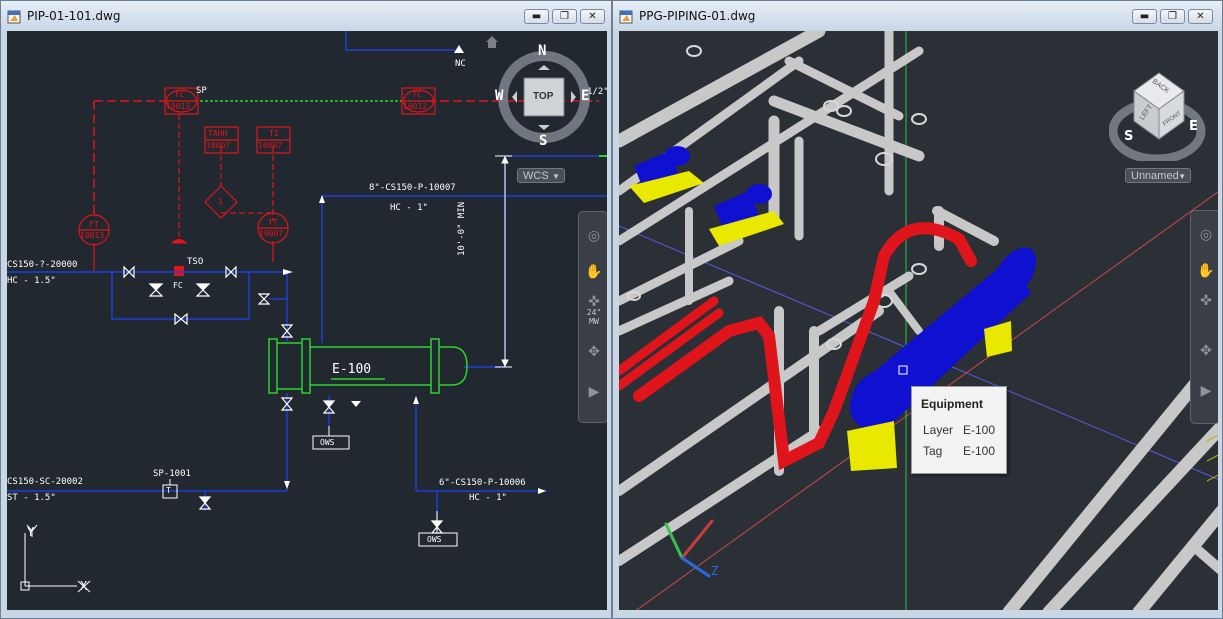 This screenshot has width=1223, height=619. I want to click on 3d-viewcube: LEFT BACK FRONT S E, so click(1159, 111).